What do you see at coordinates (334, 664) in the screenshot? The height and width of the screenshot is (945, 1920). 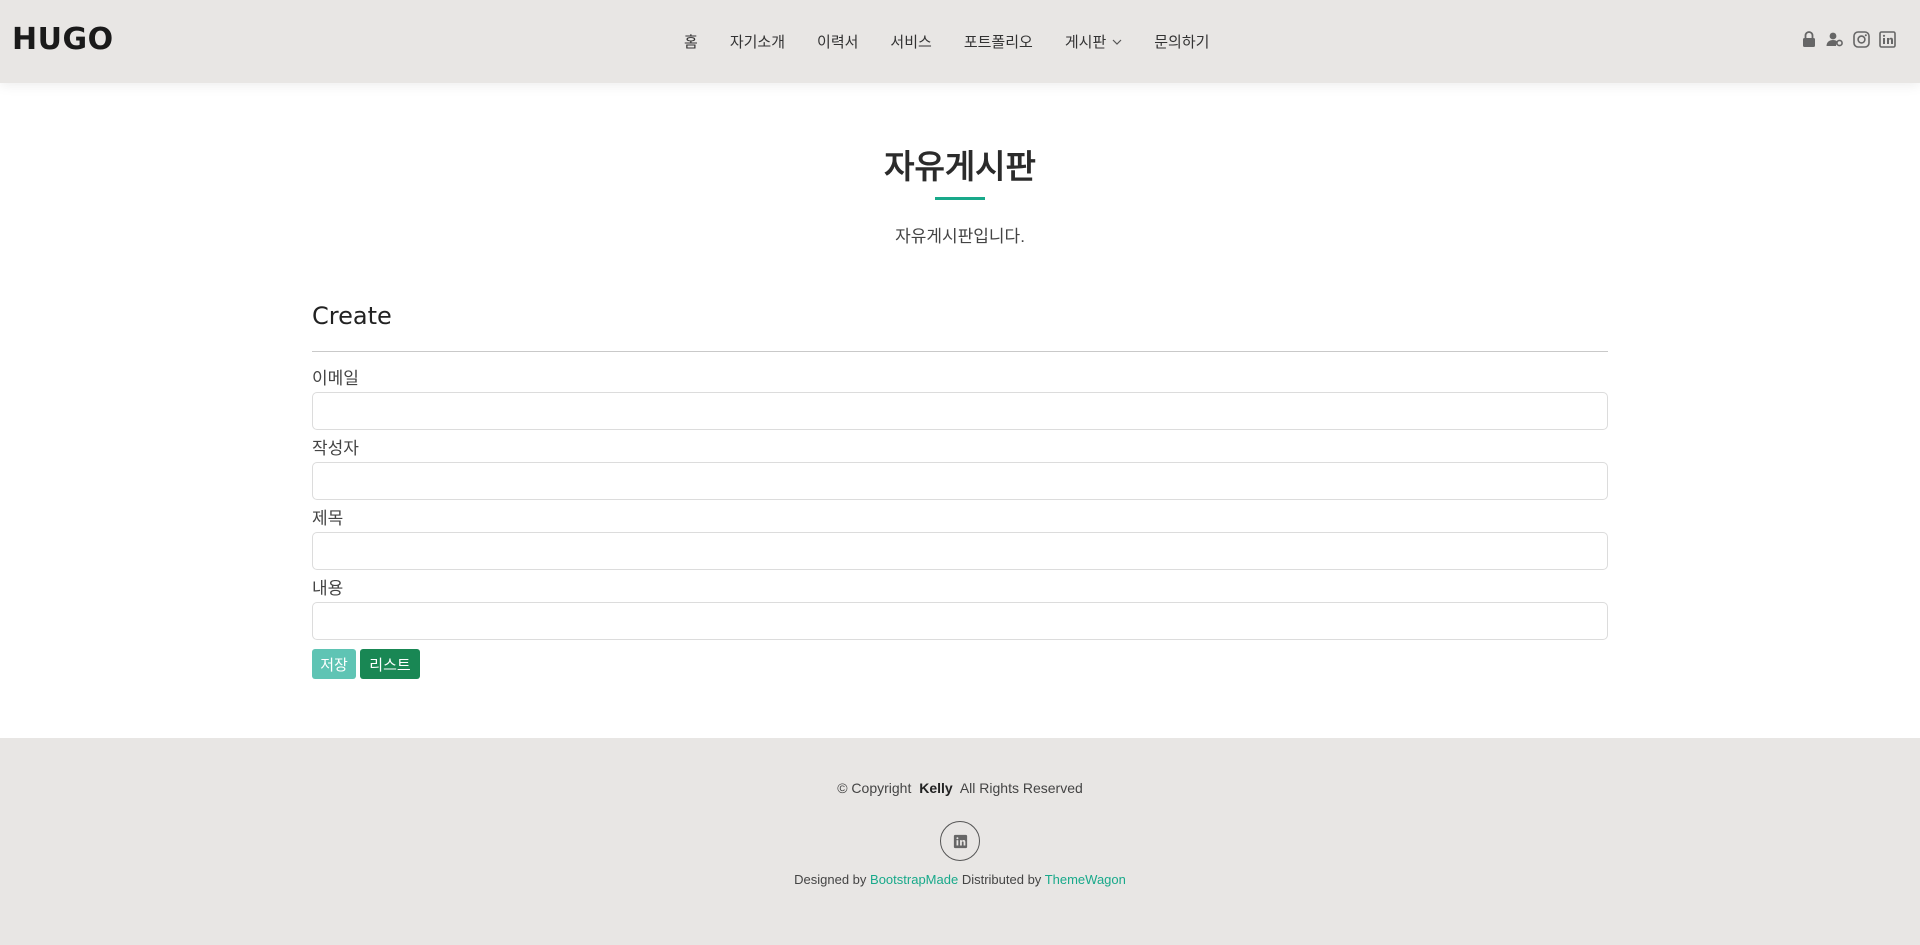 I see `save-button: 저장` at bounding box center [334, 664].